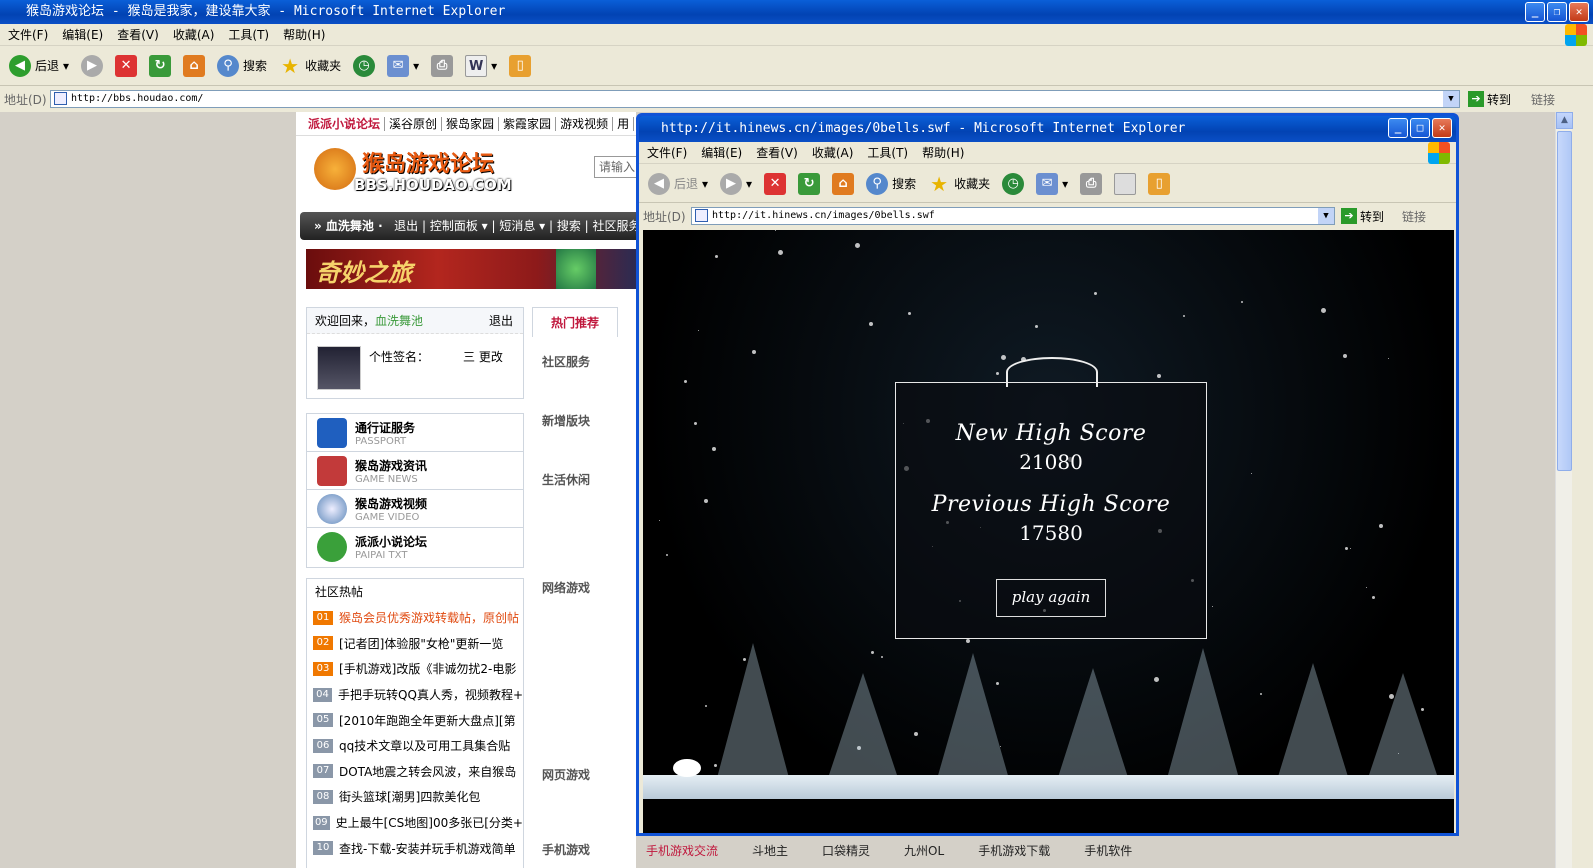 Image resolution: width=1593 pixels, height=868 pixels. I want to click on category-label: 新增版块, so click(566, 420).